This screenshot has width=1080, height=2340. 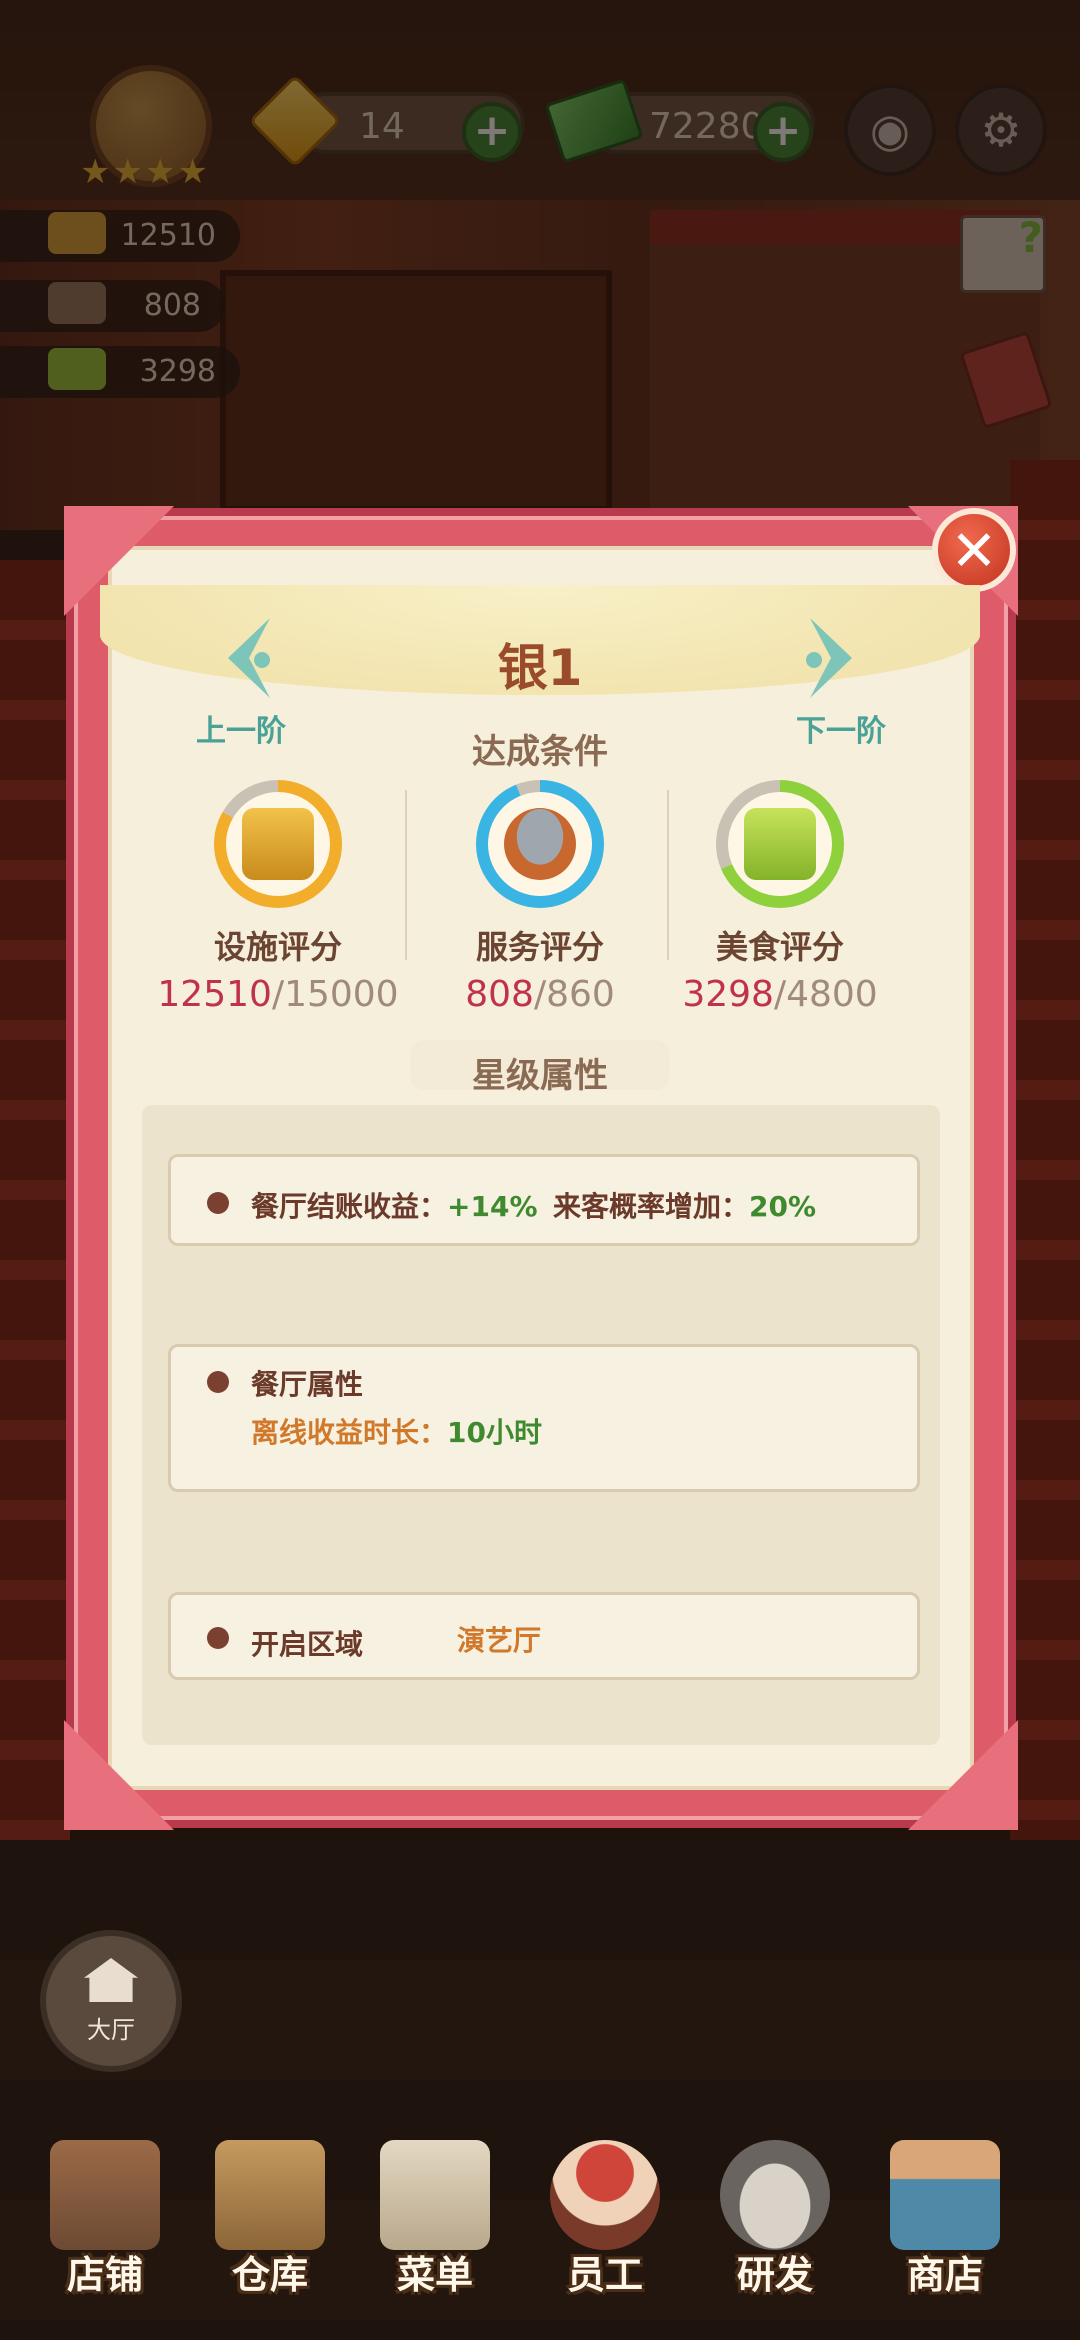 What do you see at coordinates (539, 947) in the screenshot?
I see `criterion-label: 服务评分` at bounding box center [539, 947].